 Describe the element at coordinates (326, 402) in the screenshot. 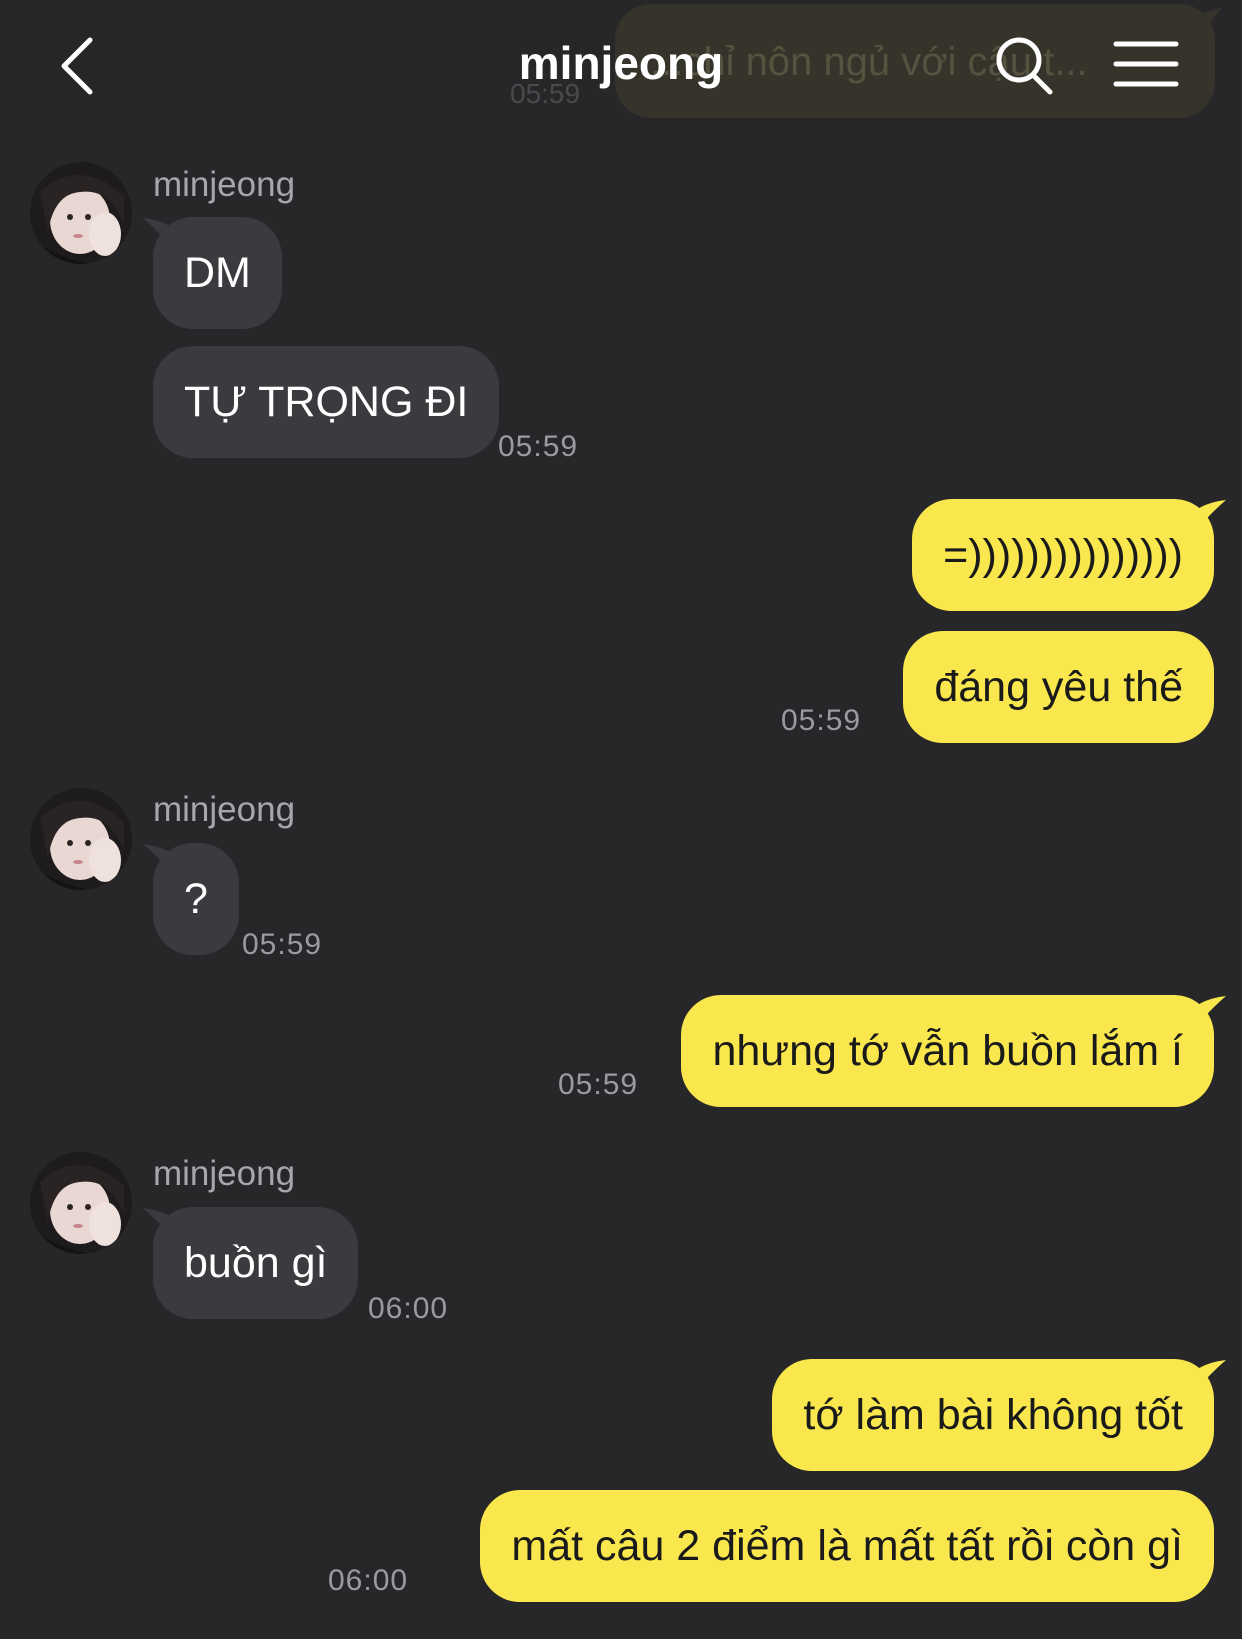

I see `message-bubble: TỰ TRỌNG ĐI` at that location.